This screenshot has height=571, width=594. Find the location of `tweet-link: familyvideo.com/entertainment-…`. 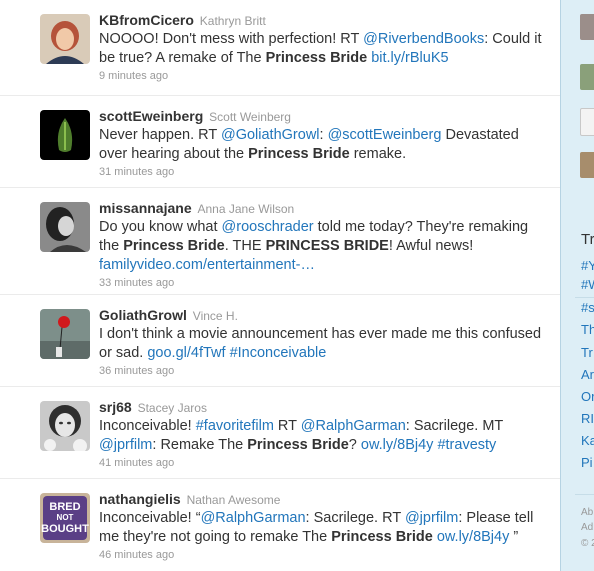

tweet-link: familyvideo.com/entertainment-… is located at coordinates (207, 265).